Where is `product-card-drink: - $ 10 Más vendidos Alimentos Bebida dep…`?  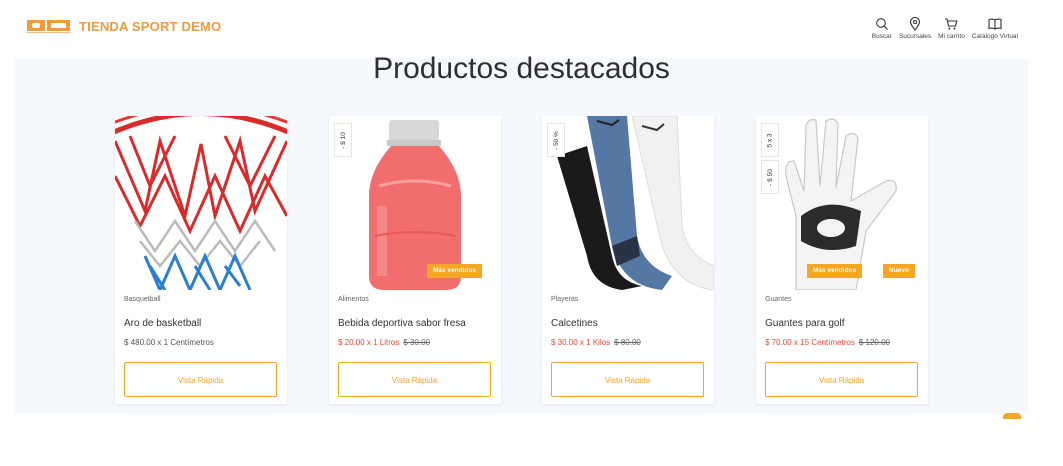
product-card-drink: - $ 10 Más vendidos Alimentos Bebida dep… is located at coordinates (415, 260).